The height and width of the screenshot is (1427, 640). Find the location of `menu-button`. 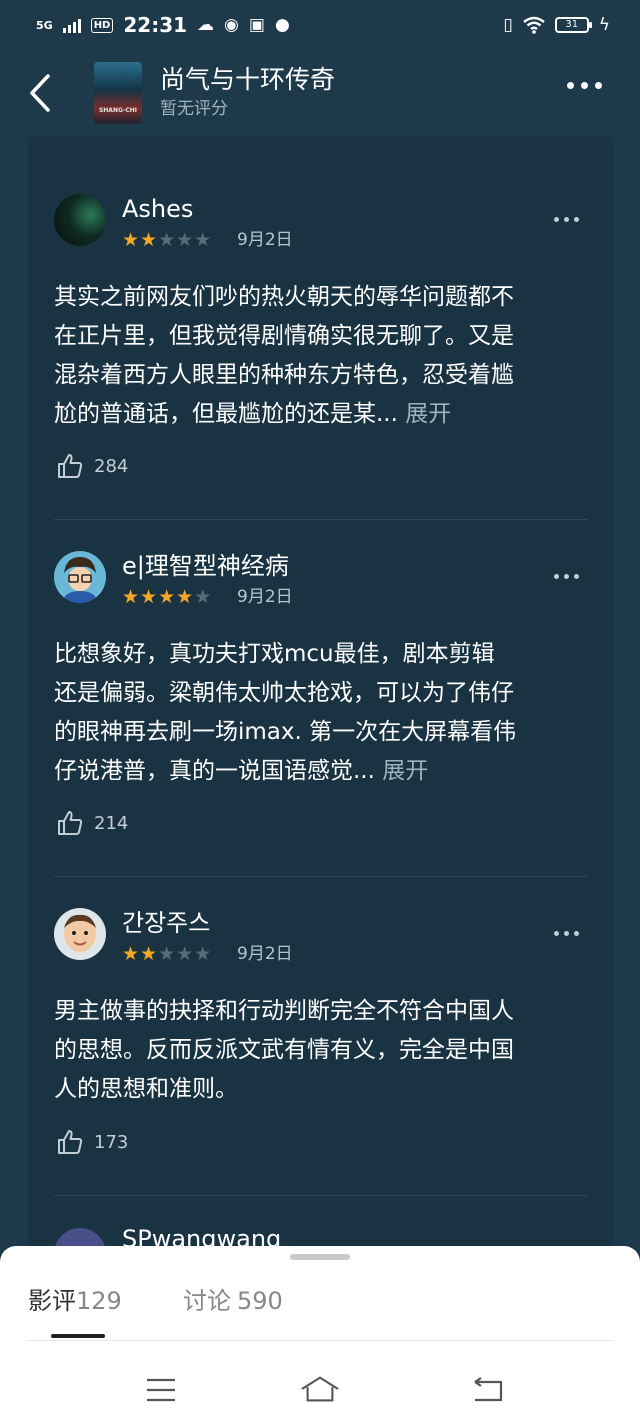

menu-button is located at coordinates (161, 1390).